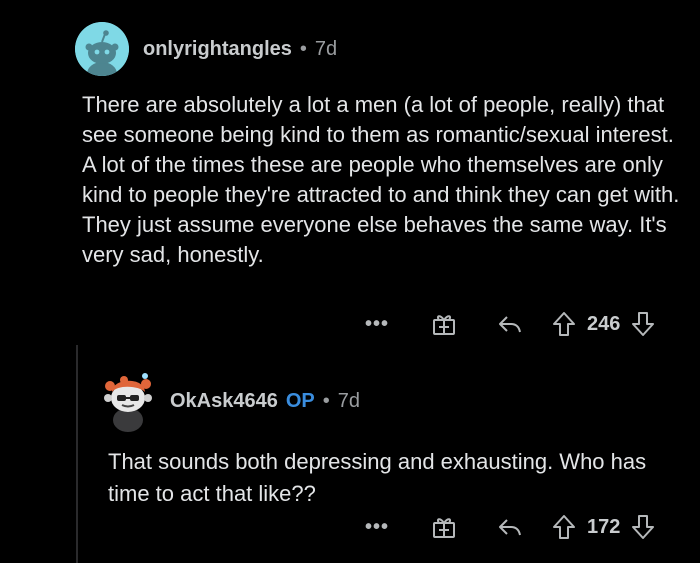 The image size is (700, 563). Describe the element at coordinates (349, 400) in the screenshot. I see `reply-age: 7d` at that location.